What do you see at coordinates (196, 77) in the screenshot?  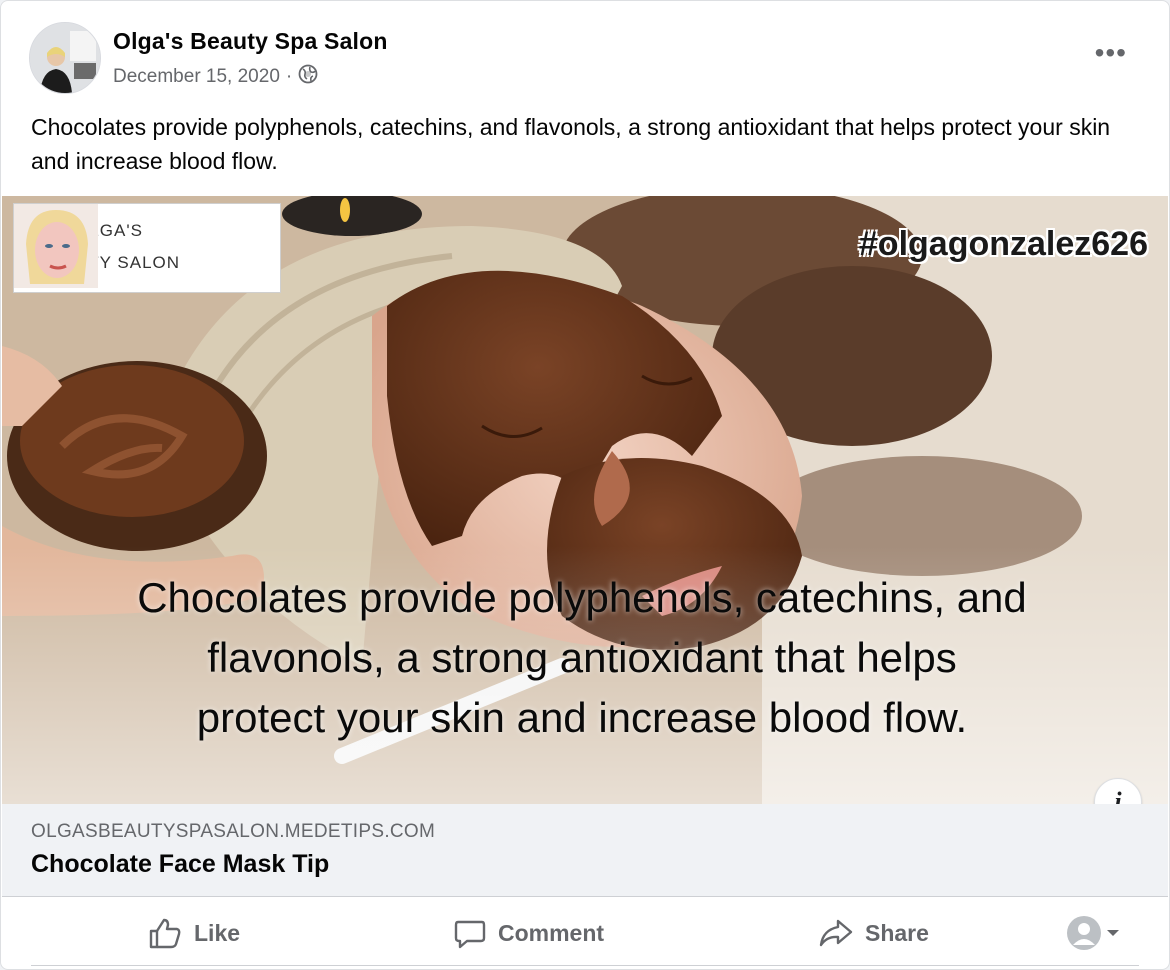 I see `post-date: December 15, 2020` at bounding box center [196, 77].